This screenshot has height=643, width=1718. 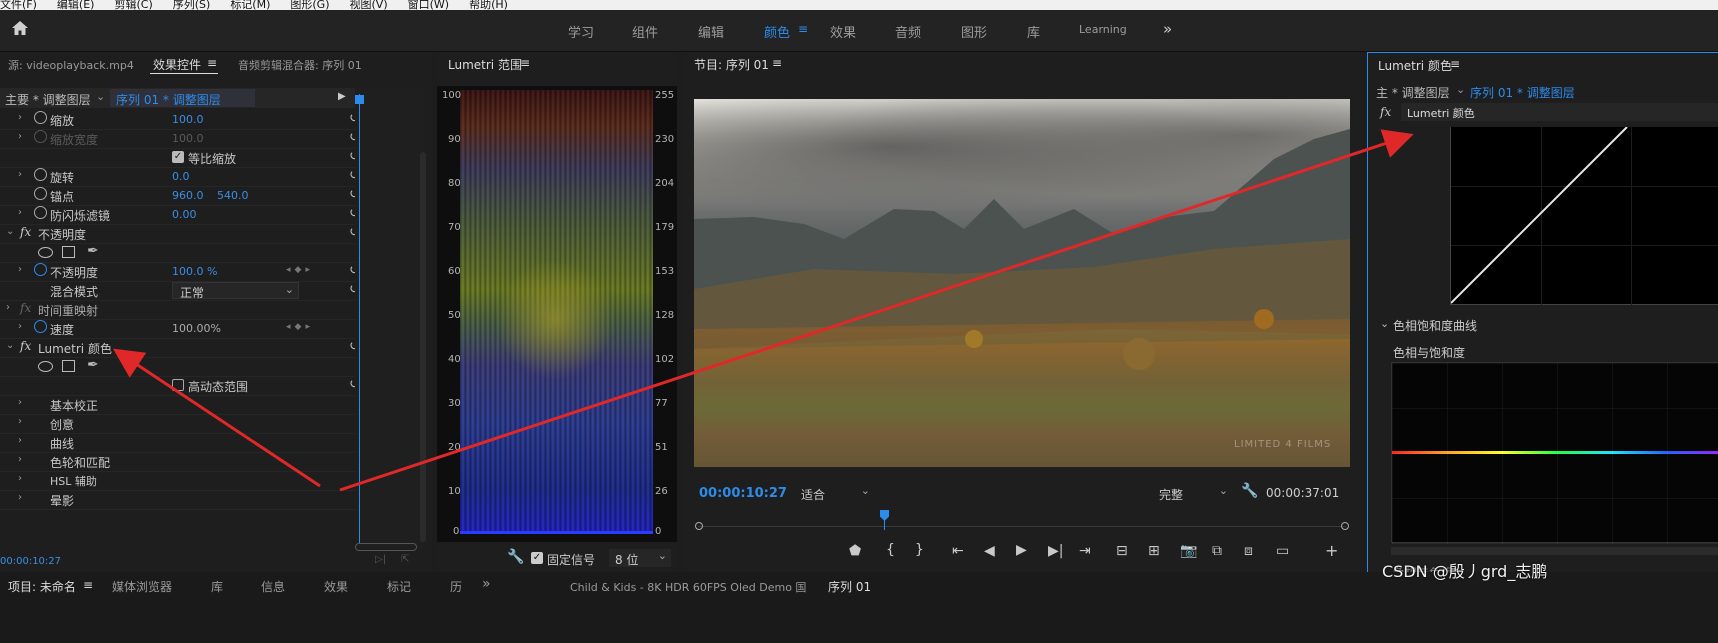 I want to click on tab-sequence-01: 序列 01, so click(x=849, y=586).